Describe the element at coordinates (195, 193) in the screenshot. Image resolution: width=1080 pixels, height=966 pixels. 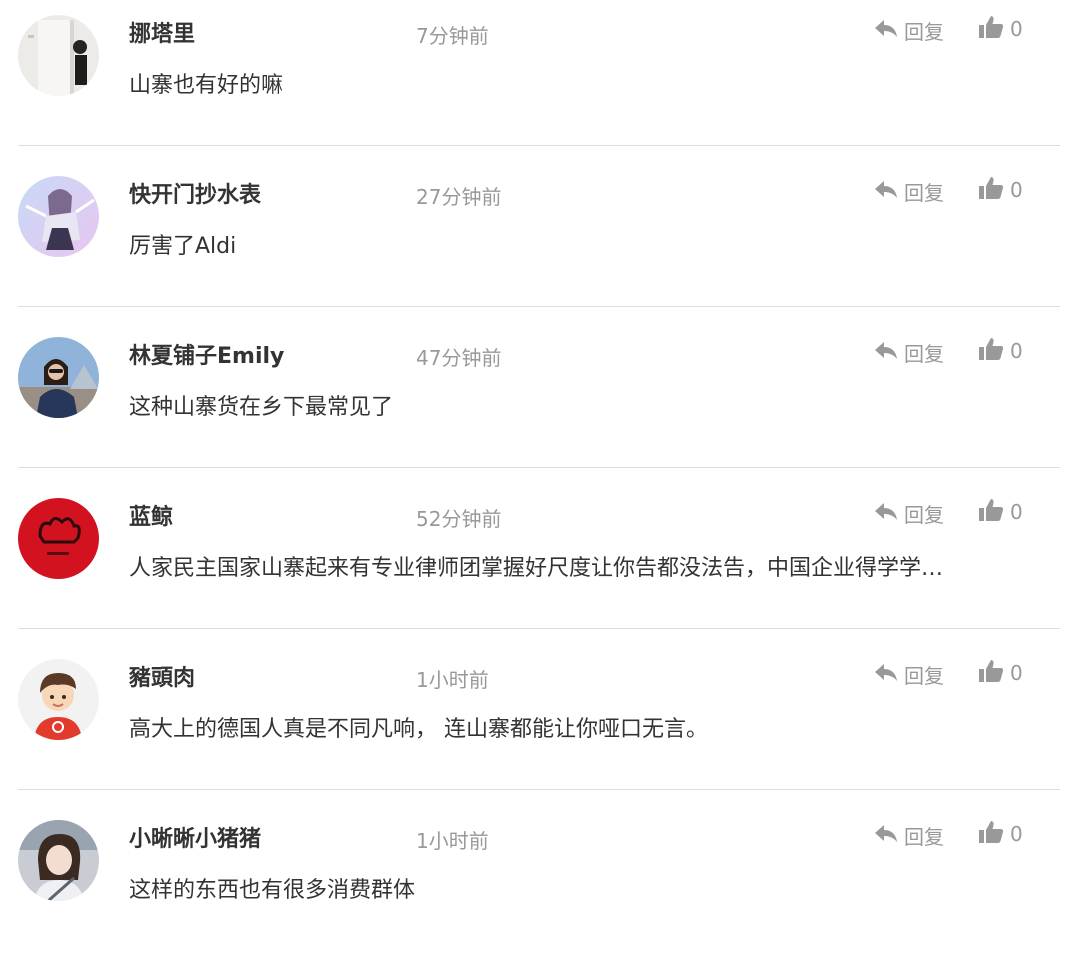
I see `username: 快开门抄水表` at that location.